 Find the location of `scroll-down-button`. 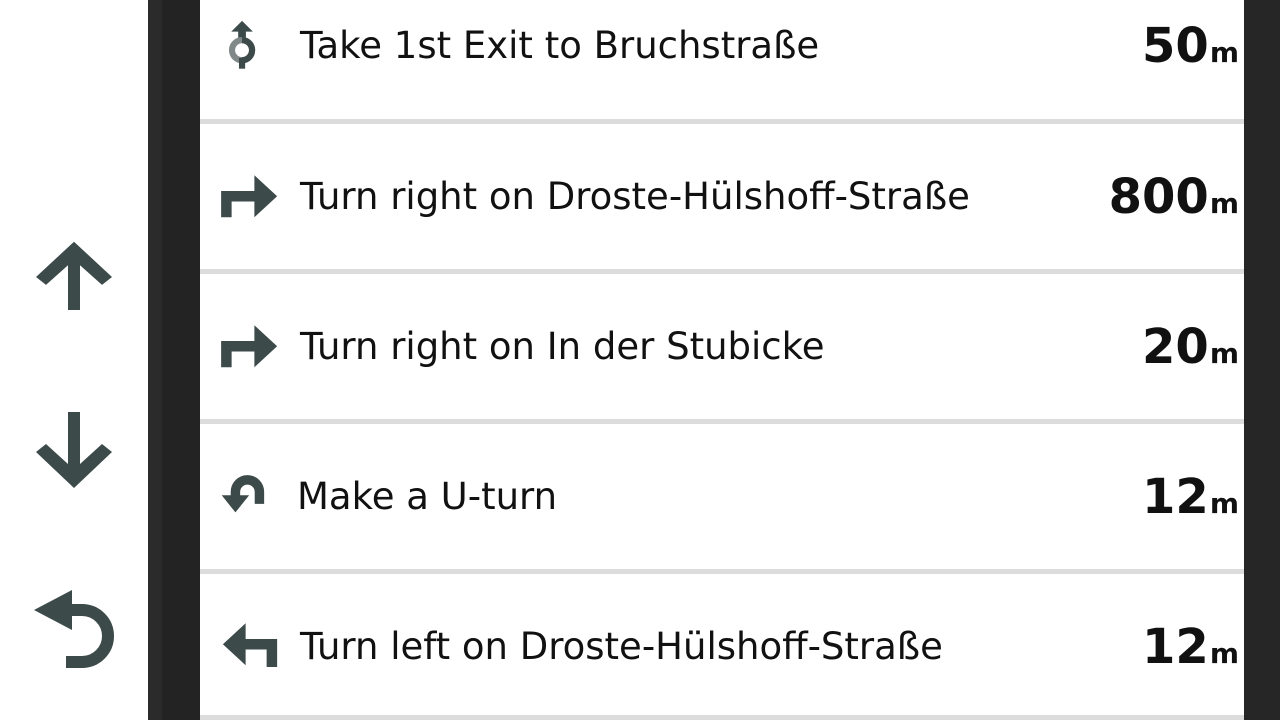

scroll-down-button is located at coordinates (74, 450).